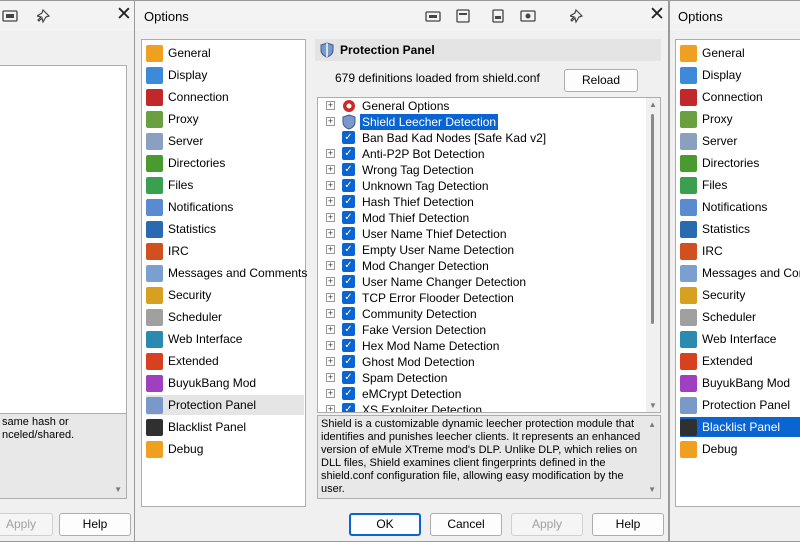  Describe the element at coordinates (483, 314) in the screenshot. I see `tree-item: + ✓ Community Detection` at that location.